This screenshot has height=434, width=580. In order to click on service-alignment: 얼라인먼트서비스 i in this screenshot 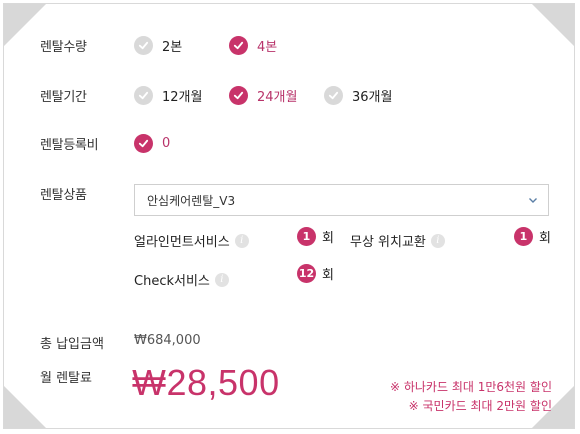, I will do `click(191, 240)`.